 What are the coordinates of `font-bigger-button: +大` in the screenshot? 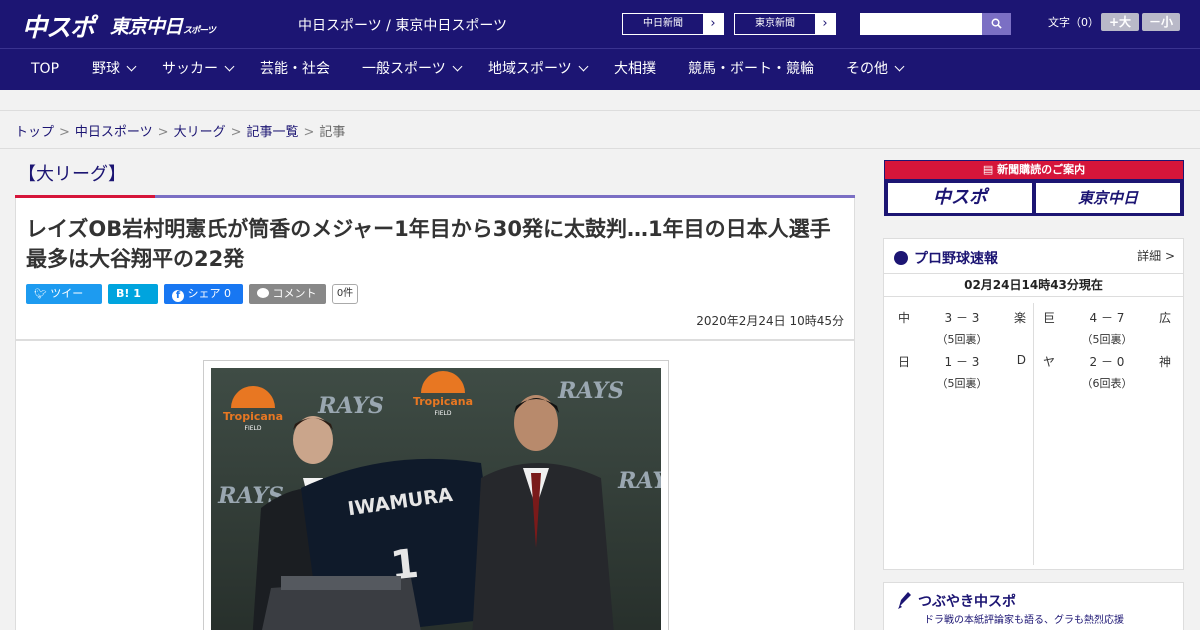 It's located at (1120, 22).